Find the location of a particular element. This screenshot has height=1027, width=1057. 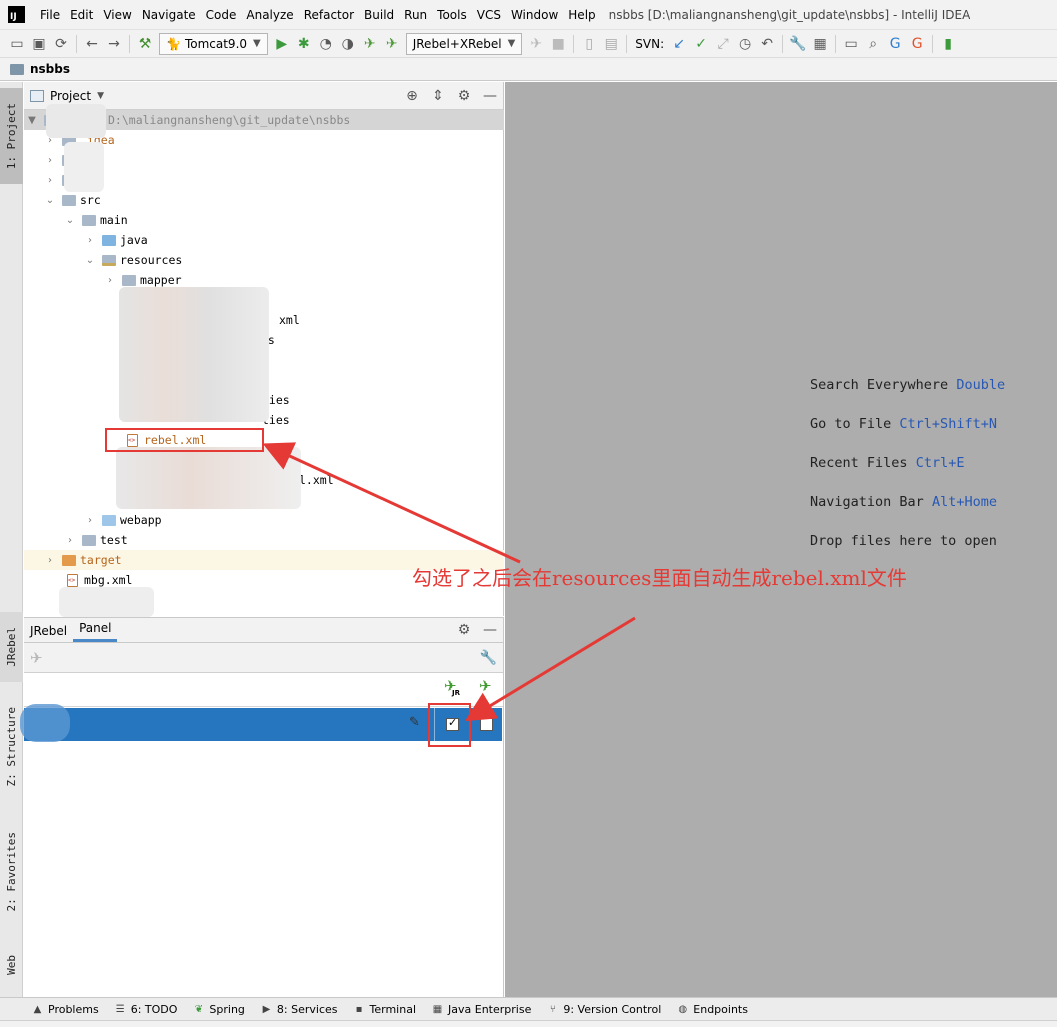

menu-window: Window is located at coordinates (534, 15).